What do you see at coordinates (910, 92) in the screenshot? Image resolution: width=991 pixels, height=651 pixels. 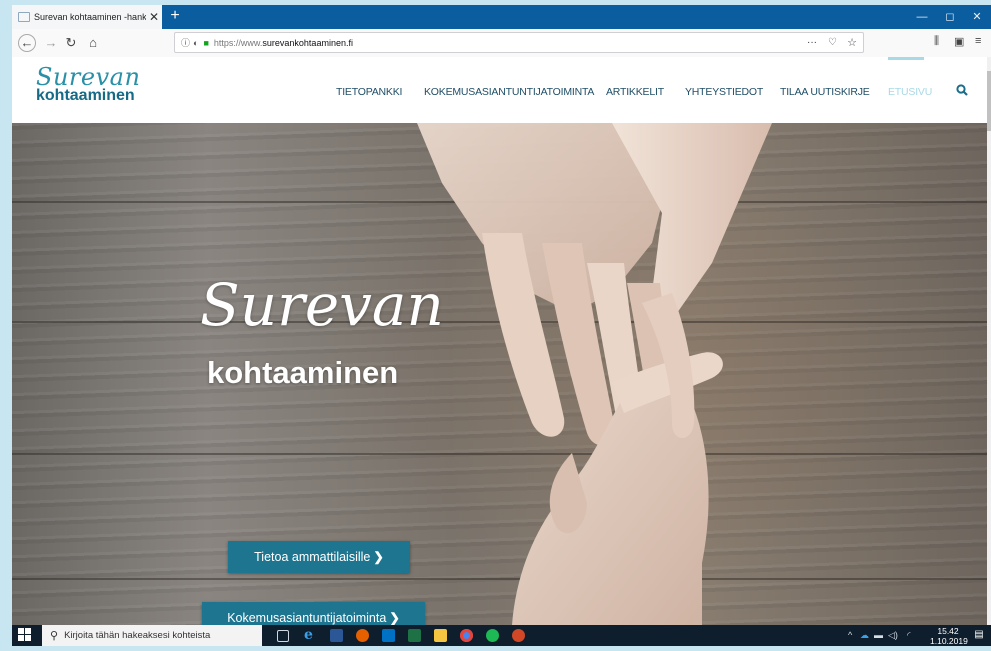 I see `nav-etusivu: ETUSIVU` at bounding box center [910, 92].